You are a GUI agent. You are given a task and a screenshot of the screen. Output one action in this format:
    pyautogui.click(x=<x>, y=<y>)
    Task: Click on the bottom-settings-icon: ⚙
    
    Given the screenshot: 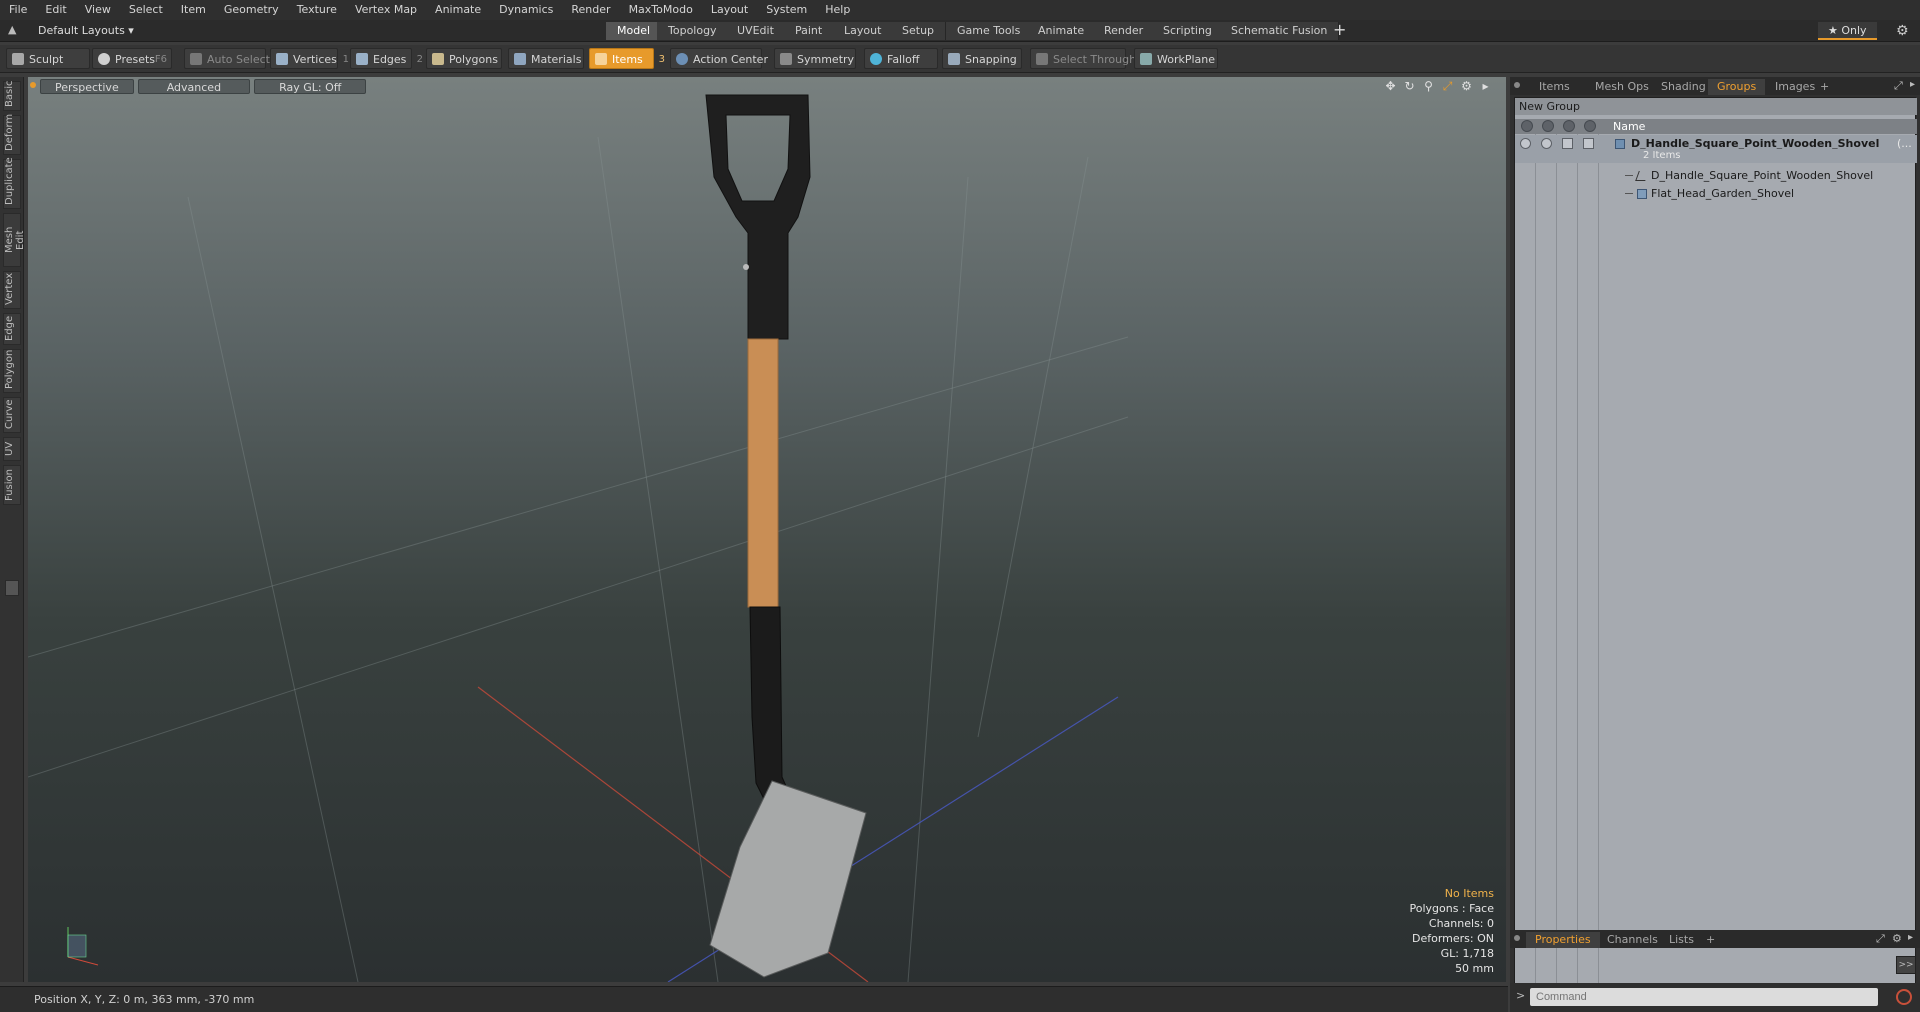 What is the action you would take?
    pyautogui.click(x=1897, y=938)
    